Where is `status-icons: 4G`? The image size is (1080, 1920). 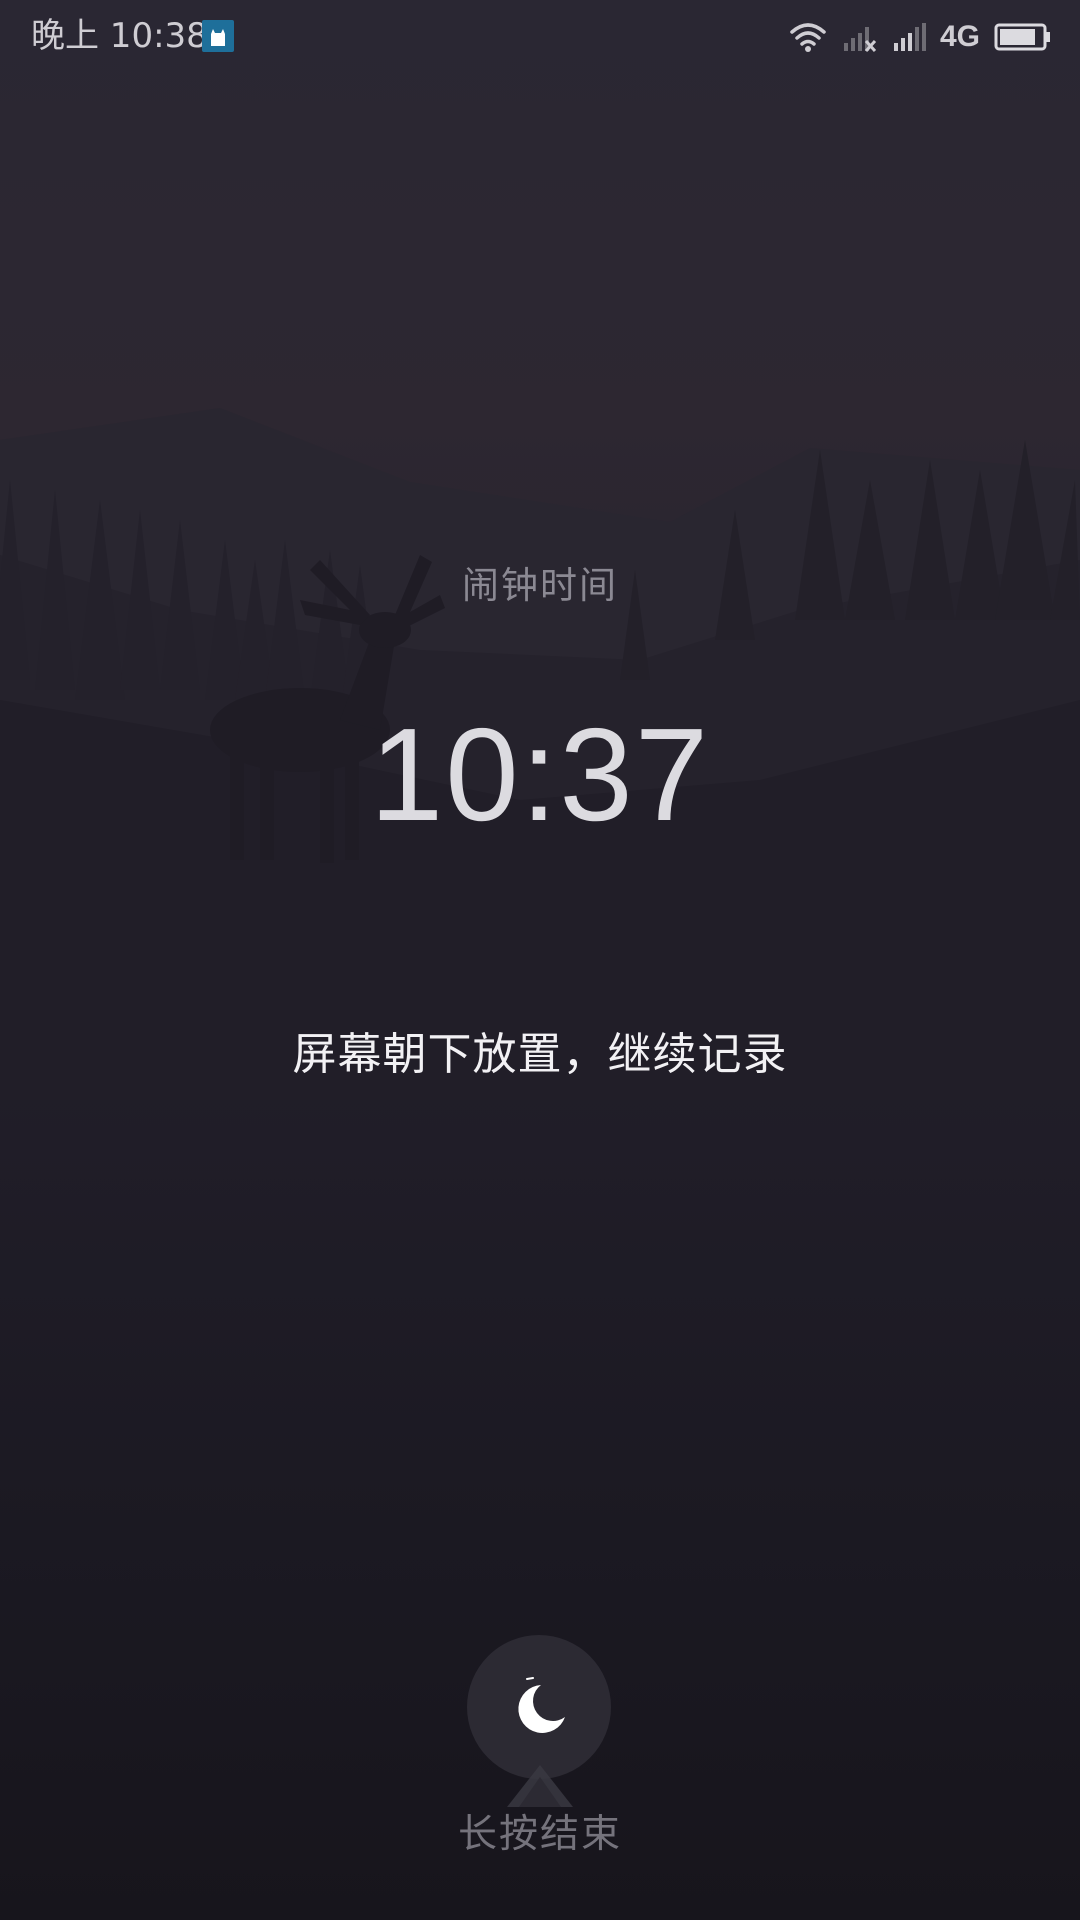 status-icons: 4G is located at coordinates (913, 37).